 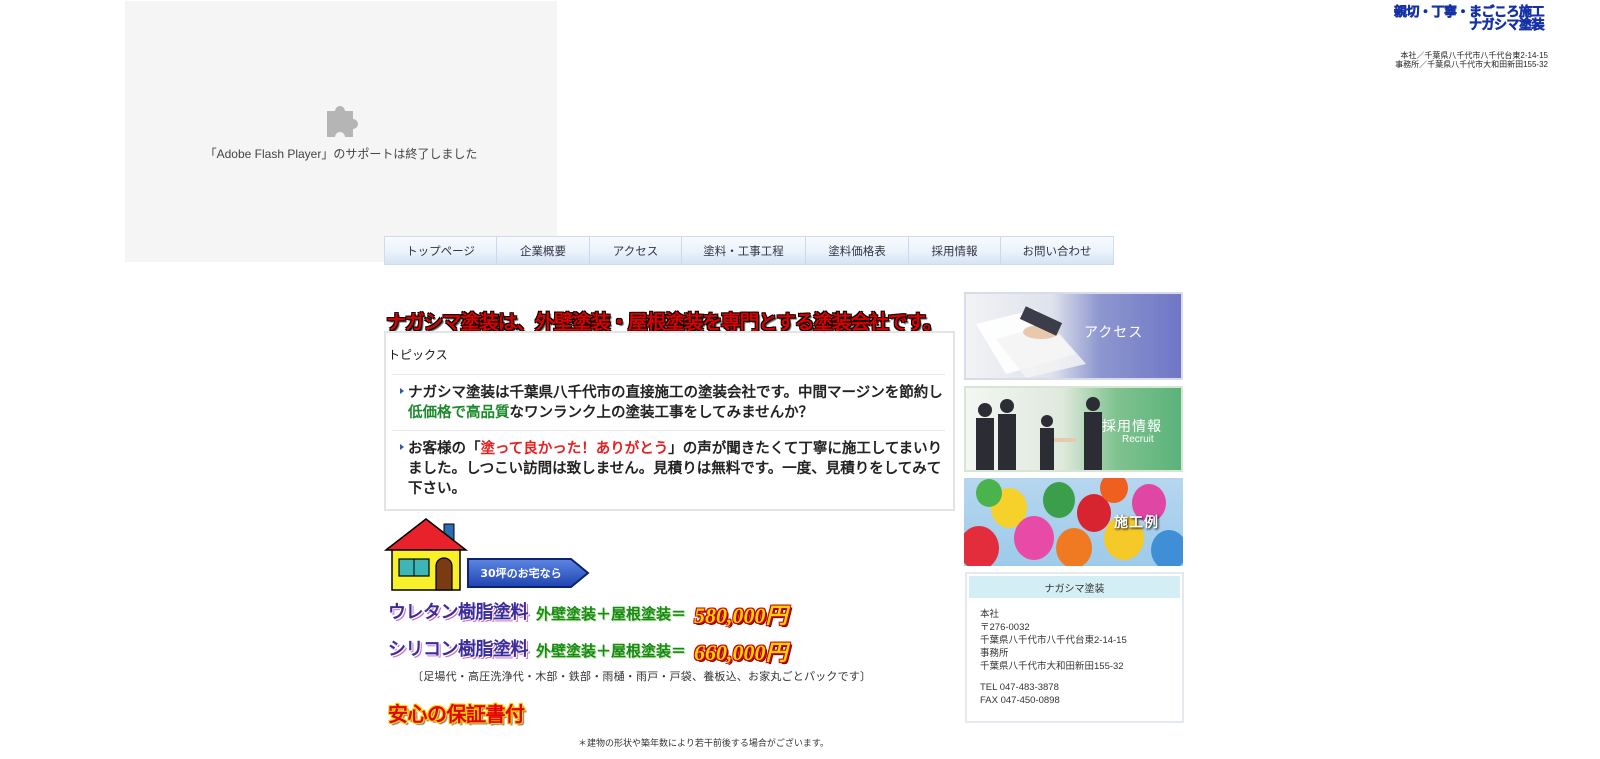 I want to click on paint-name: シリコン樹脂塗料, so click(x=458, y=649).